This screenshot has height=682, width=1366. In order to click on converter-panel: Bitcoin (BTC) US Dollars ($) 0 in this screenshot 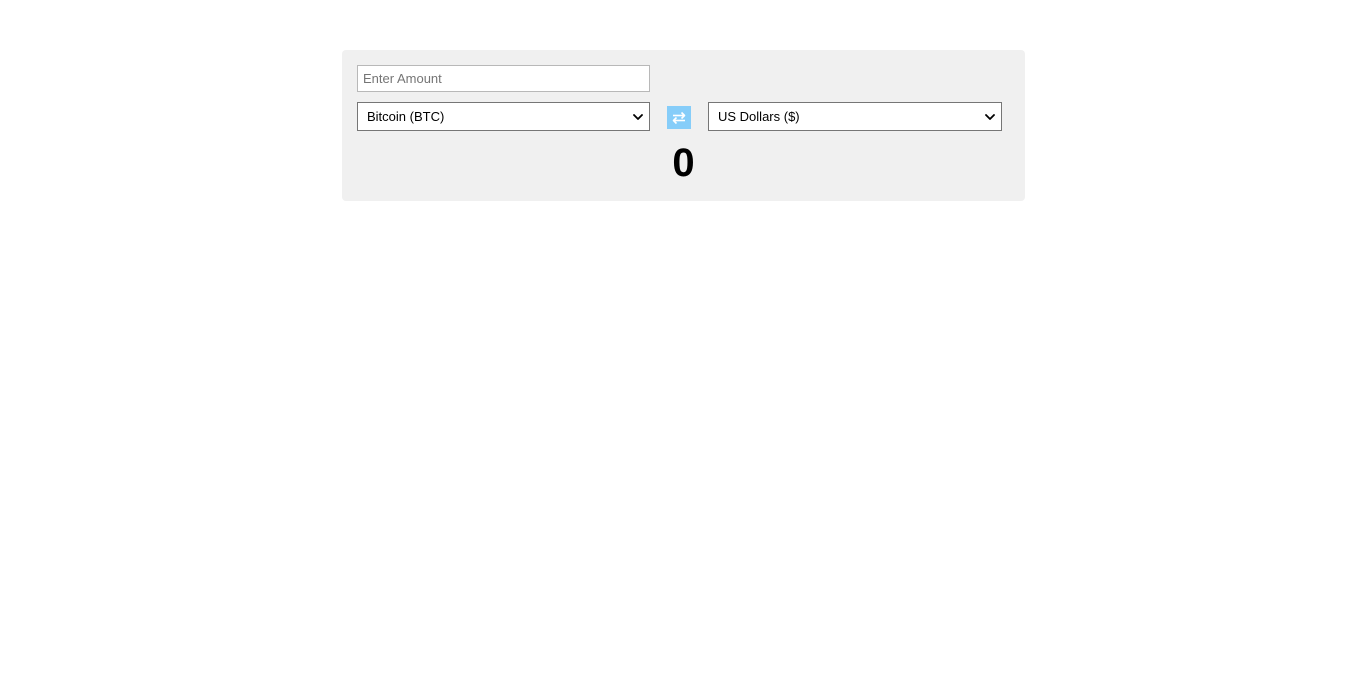, I will do `click(683, 125)`.